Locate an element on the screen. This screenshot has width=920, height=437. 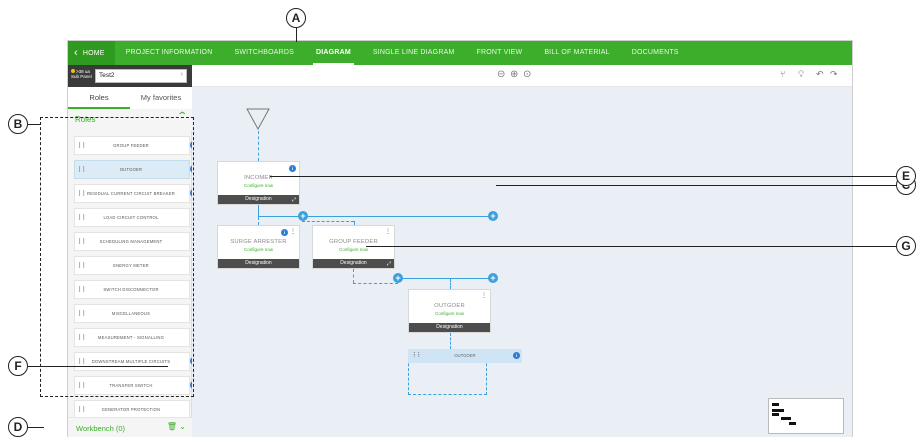
role-label: GENERATOR PROTECTION is located at coordinates (131, 409).